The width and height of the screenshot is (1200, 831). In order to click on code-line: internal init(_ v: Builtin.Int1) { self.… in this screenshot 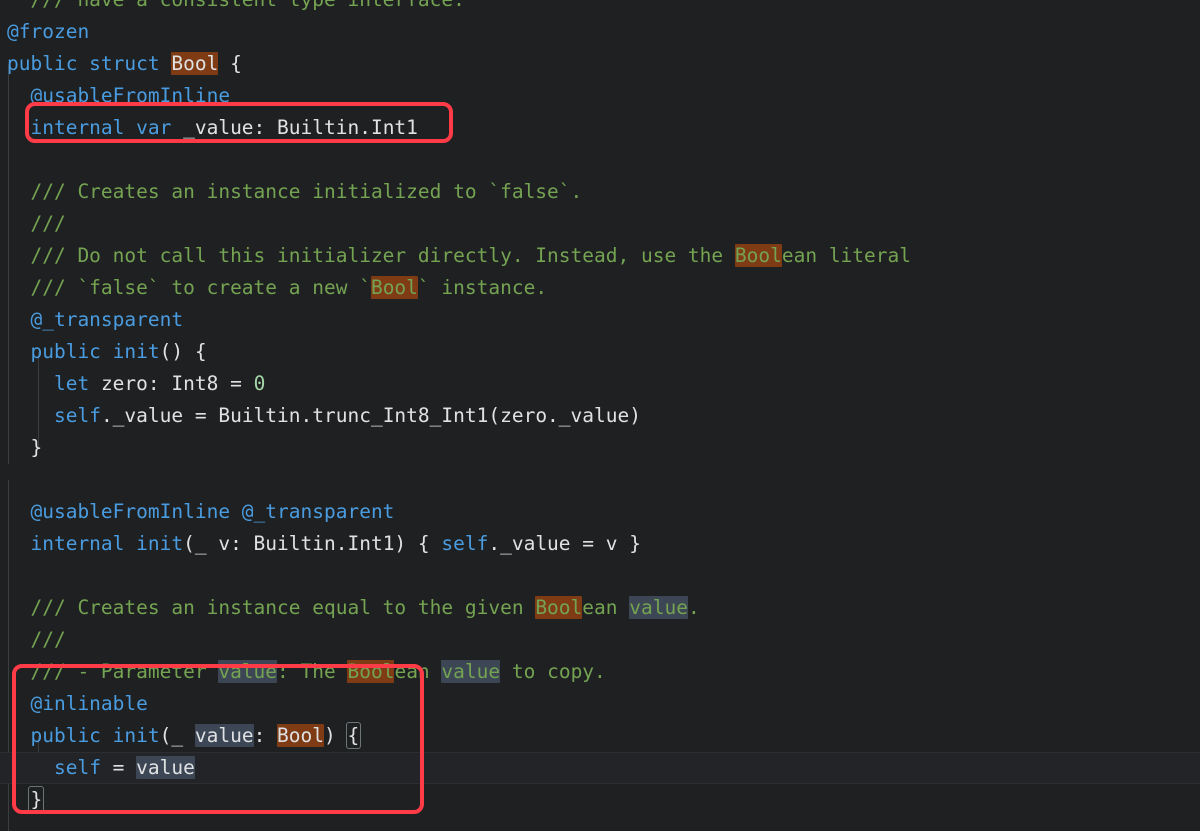, I will do `click(600, 544)`.